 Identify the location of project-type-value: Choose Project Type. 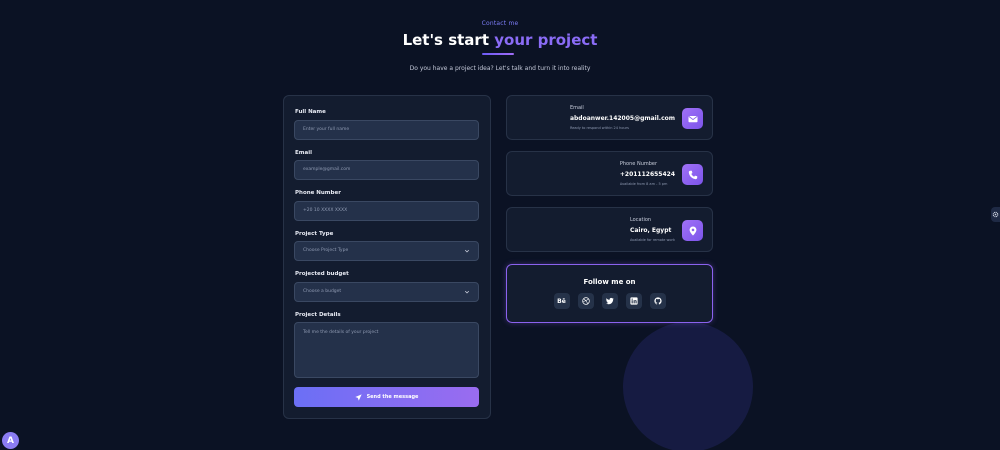
(326, 250).